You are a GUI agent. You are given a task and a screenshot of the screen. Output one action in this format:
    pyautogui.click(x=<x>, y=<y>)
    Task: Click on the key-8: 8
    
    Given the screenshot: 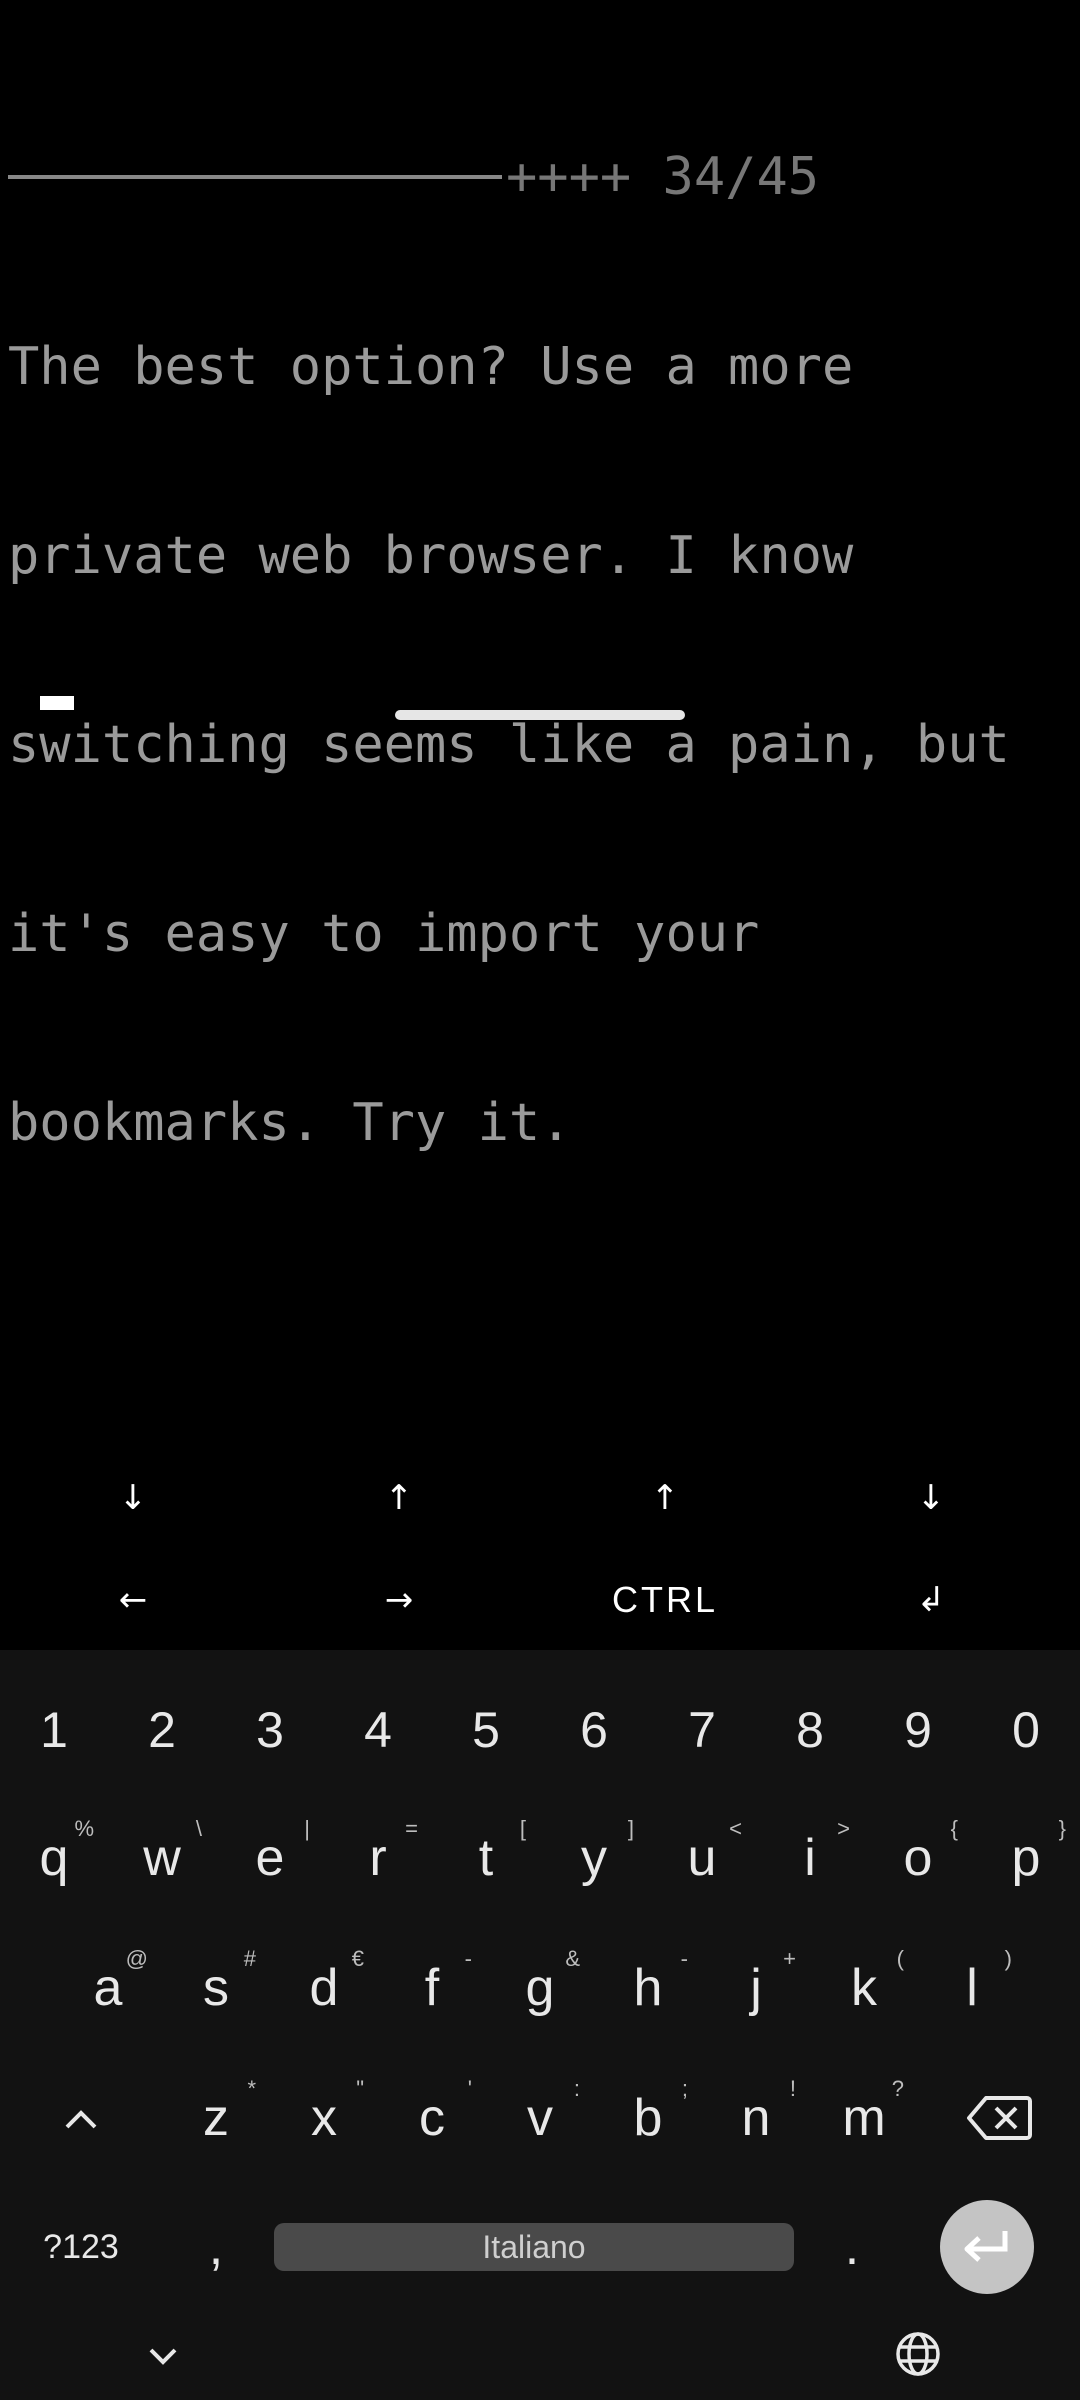 What is the action you would take?
    pyautogui.click(x=810, y=1730)
    